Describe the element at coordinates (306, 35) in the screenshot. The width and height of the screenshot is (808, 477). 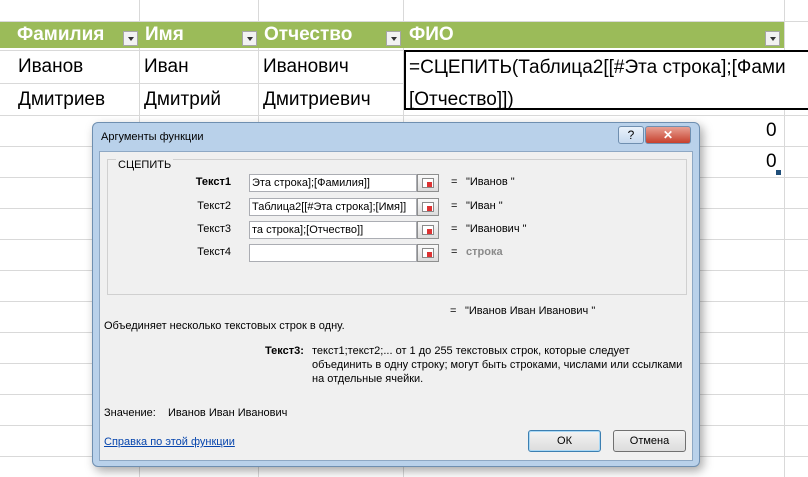
I see `header-patronymic: Отчество` at that location.